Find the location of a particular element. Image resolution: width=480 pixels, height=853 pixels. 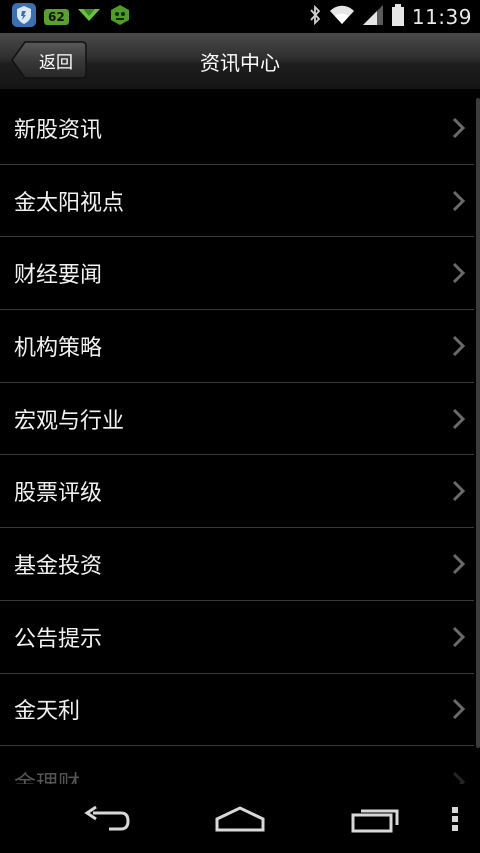

nav-overflow-menu-button is located at coordinates (455, 818).